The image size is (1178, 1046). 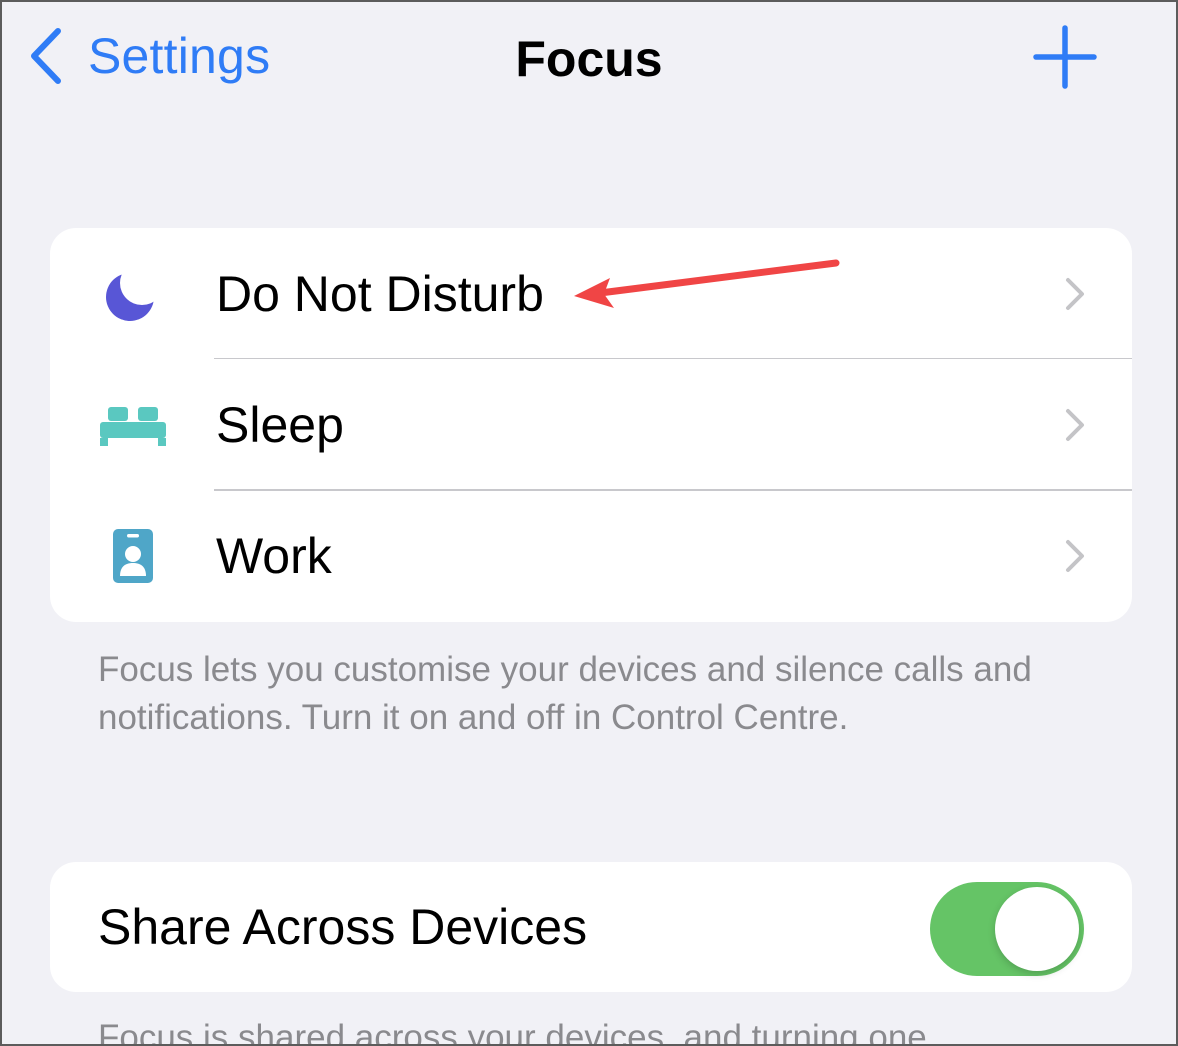 I want to click on moon-icon, so click(x=133, y=293).